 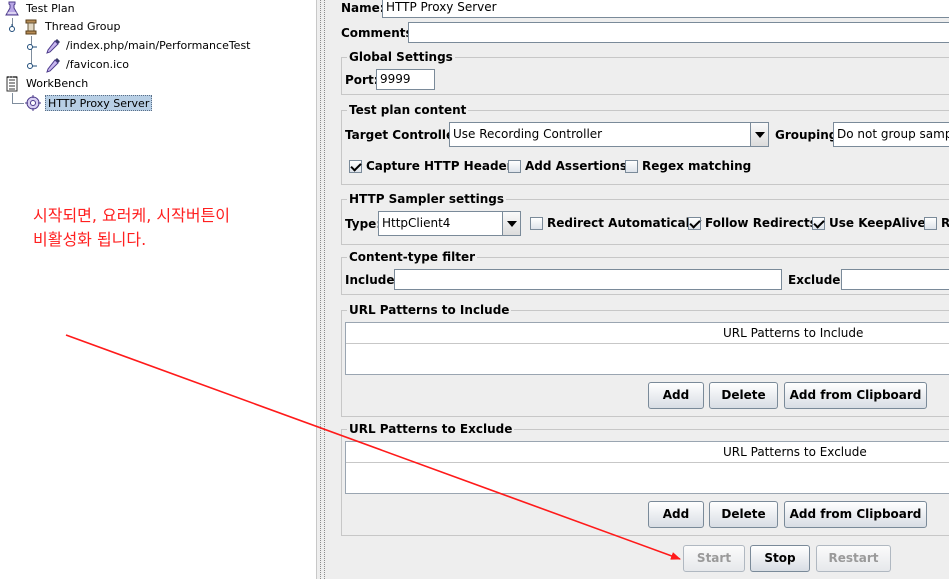 I want to click on redirect-automatically-checkbox: Redirect Automatically, so click(x=616, y=223).